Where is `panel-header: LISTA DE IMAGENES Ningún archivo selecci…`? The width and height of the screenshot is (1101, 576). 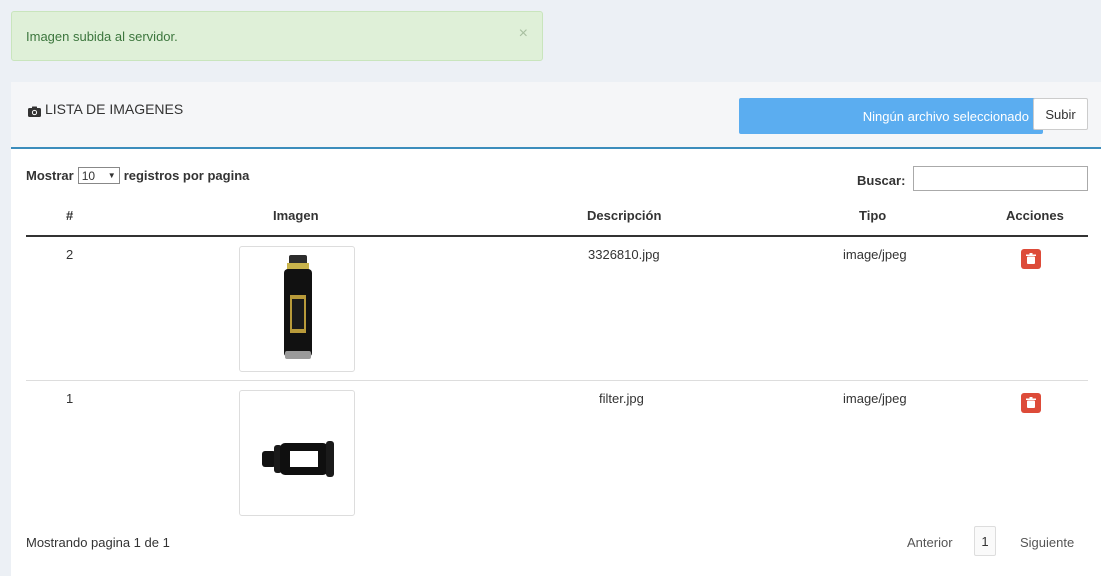
panel-header: LISTA DE IMAGENES Ningún archivo selecci… is located at coordinates (556, 115).